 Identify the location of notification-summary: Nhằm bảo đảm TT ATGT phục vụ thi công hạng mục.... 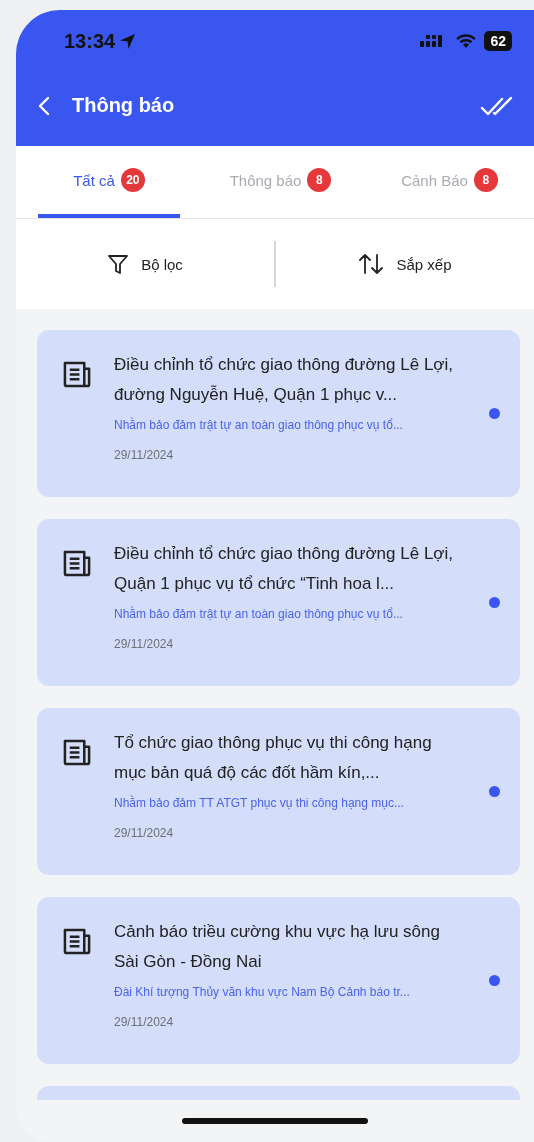
(259, 803).